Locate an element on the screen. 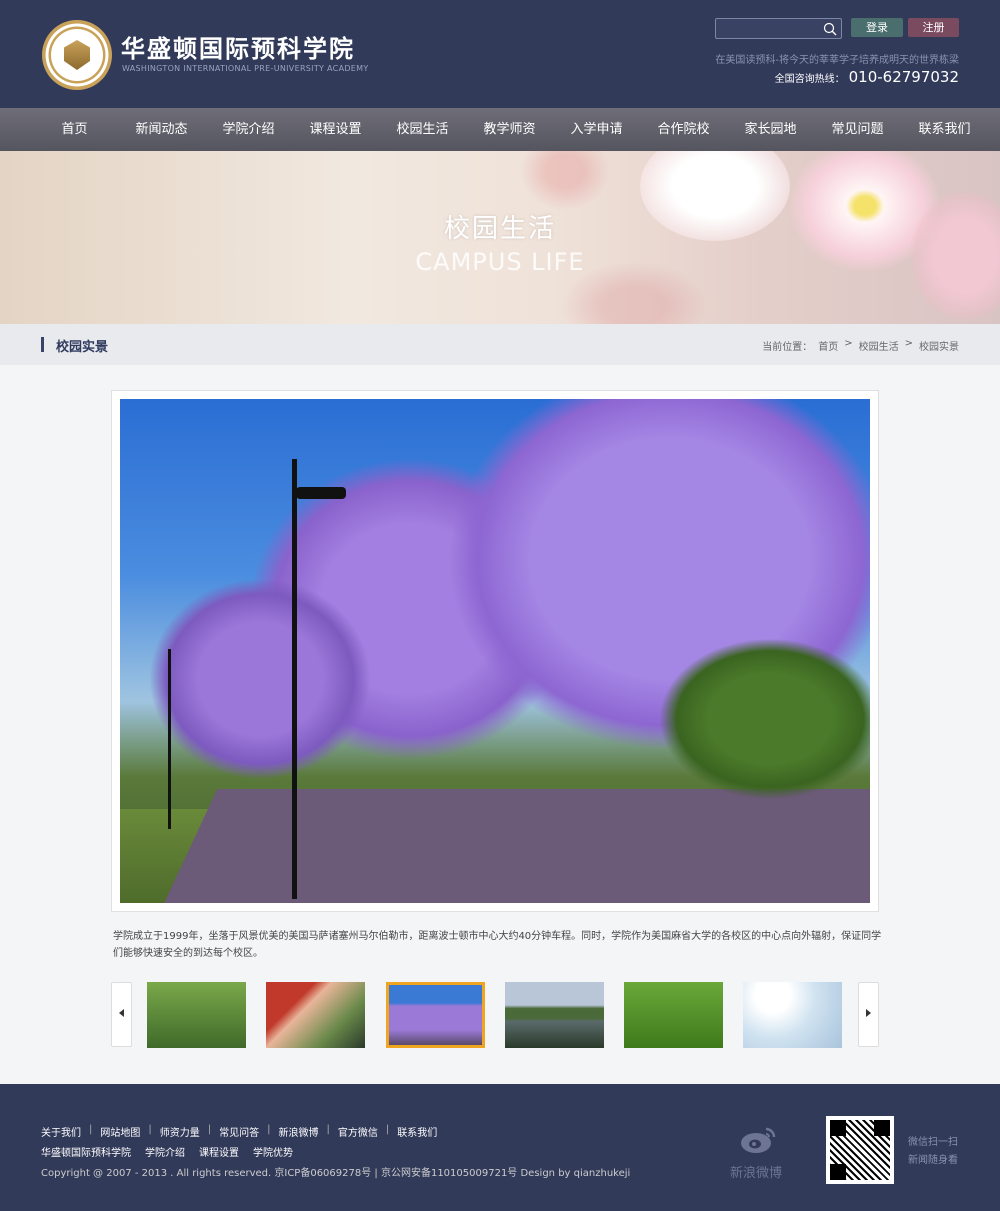 The width and height of the screenshot is (1000, 1211). qr-caption: 微信扫一扫 新闻随身看 is located at coordinates (933, 1152).